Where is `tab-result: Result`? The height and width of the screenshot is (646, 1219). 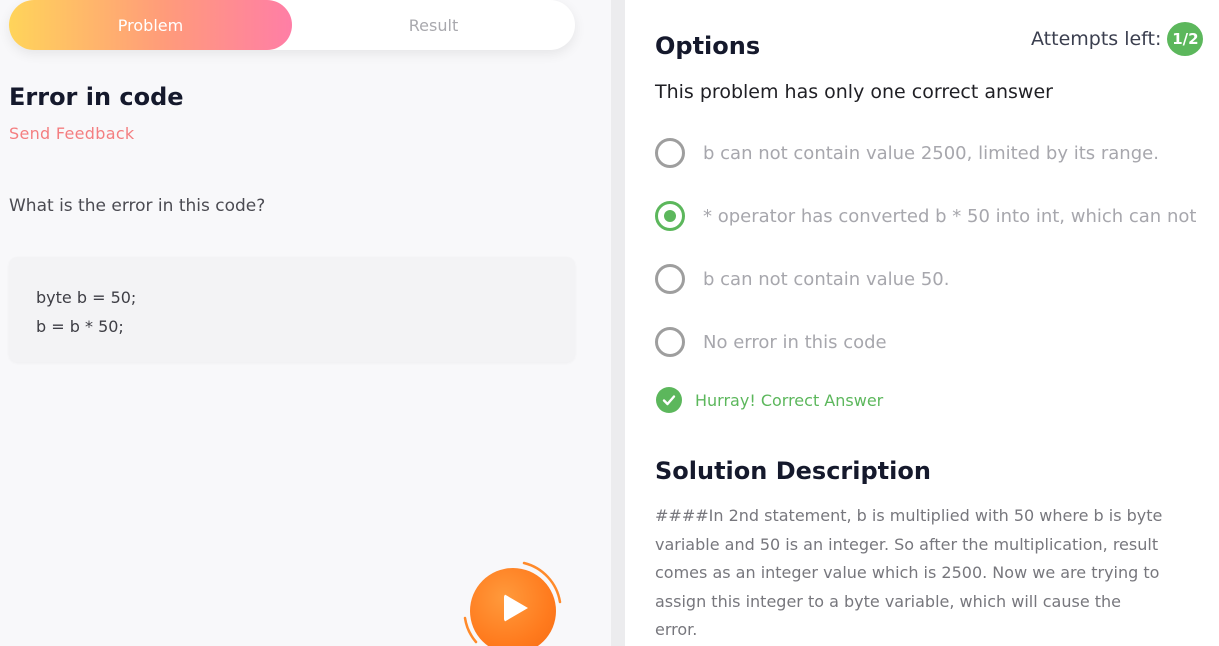 tab-result: Result is located at coordinates (433, 25).